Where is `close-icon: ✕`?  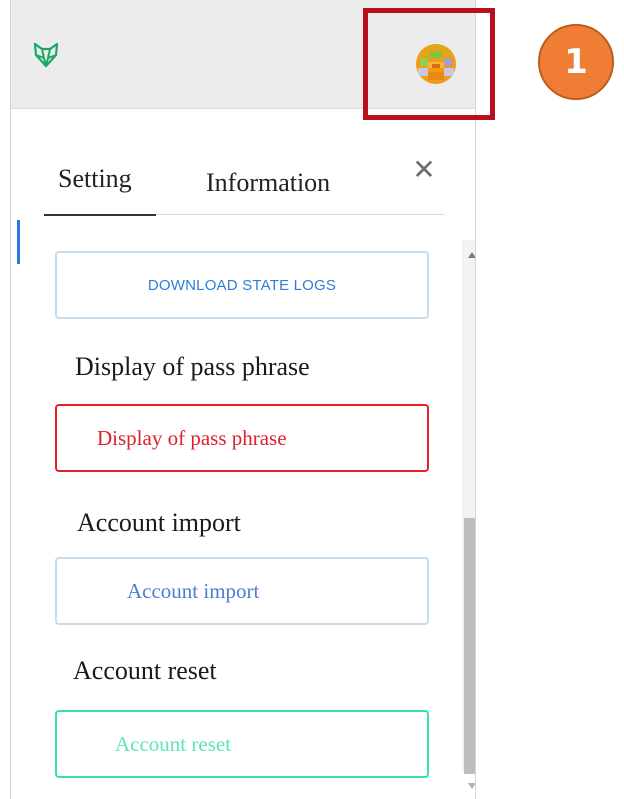 close-icon: ✕ is located at coordinates (424, 170).